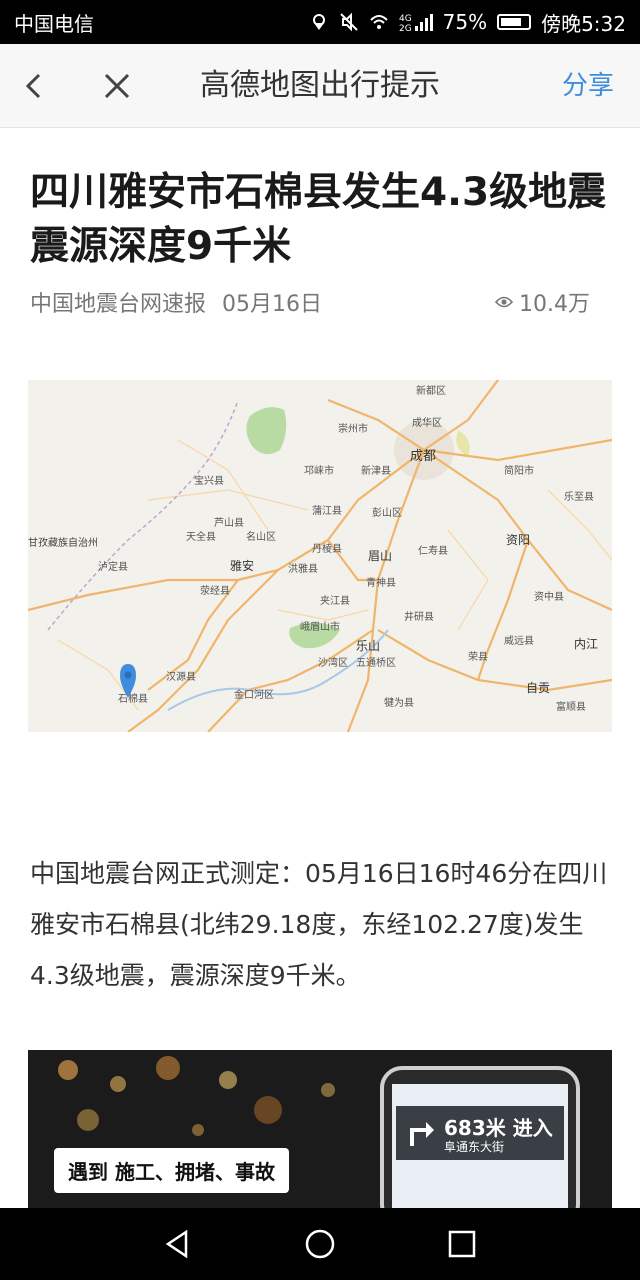 The image size is (640, 1280). I want to click on map-label-yaan: 雅安, so click(242, 565).